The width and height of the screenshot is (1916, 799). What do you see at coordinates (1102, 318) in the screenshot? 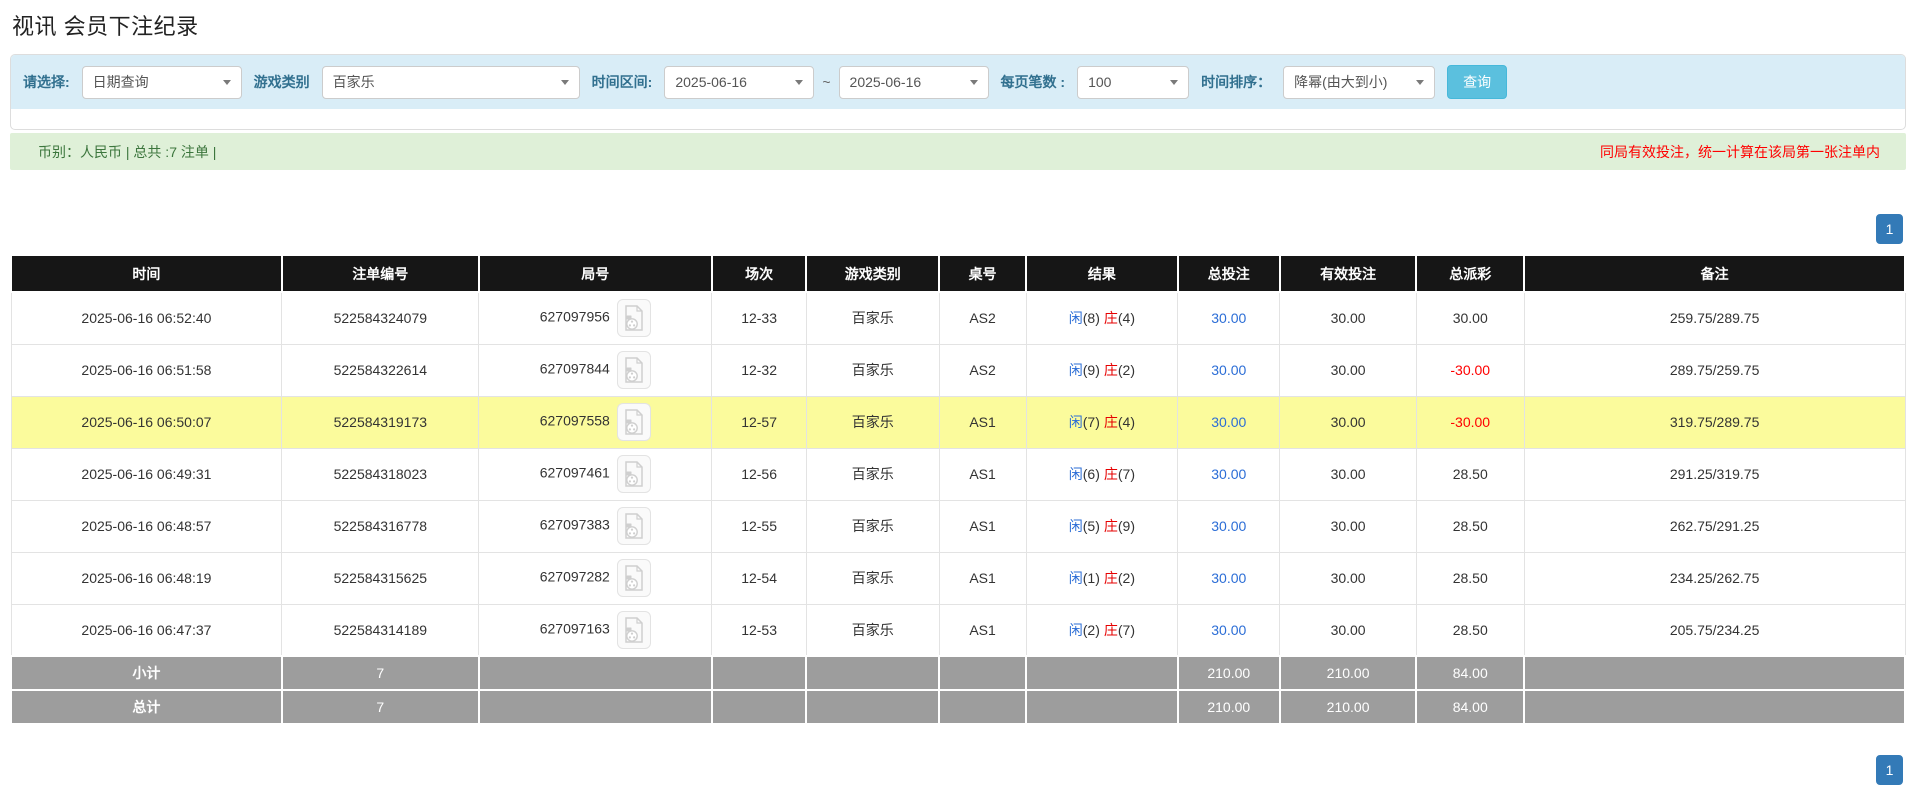
I see `result-cell: 闲(8) 庄(4)` at bounding box center [1102, 318].